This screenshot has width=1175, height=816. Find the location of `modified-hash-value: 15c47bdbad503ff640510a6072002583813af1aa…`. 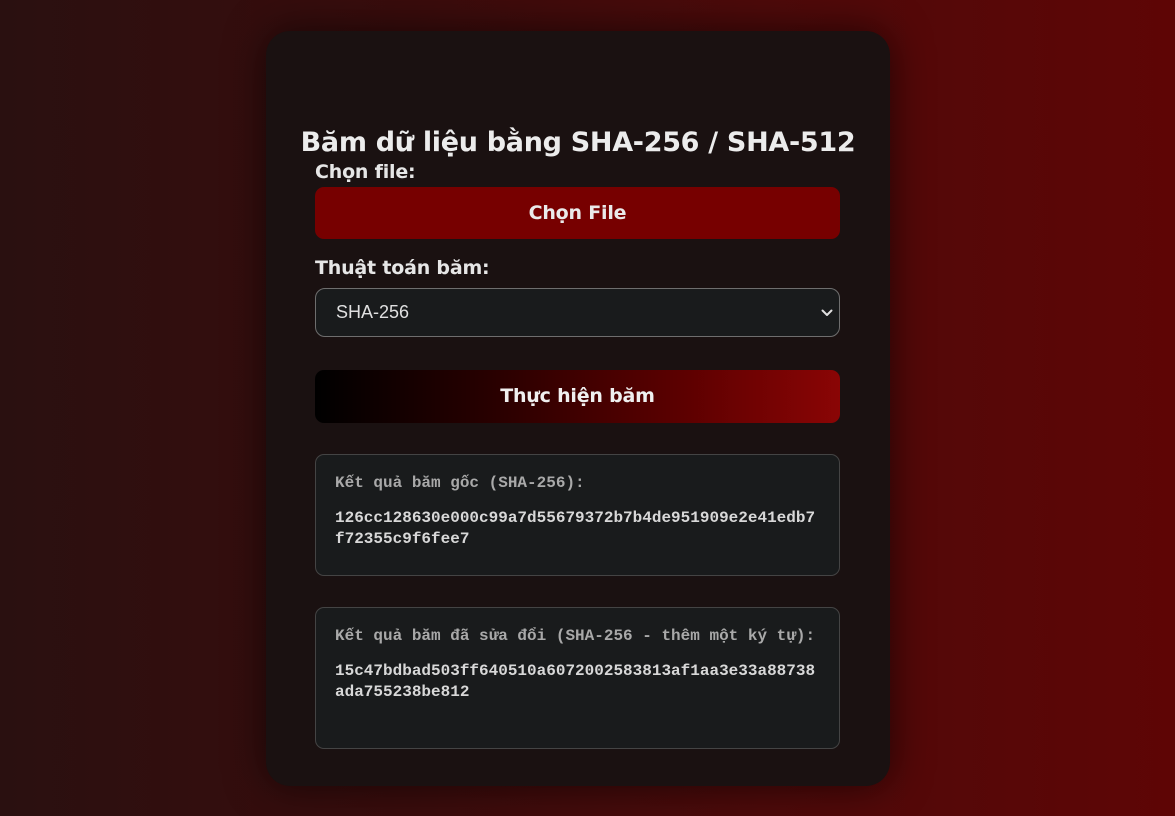

modified-hash-value: 15c47bdbad503ff640510a6072002583813af1aa… is located at coordinates (575, 681).